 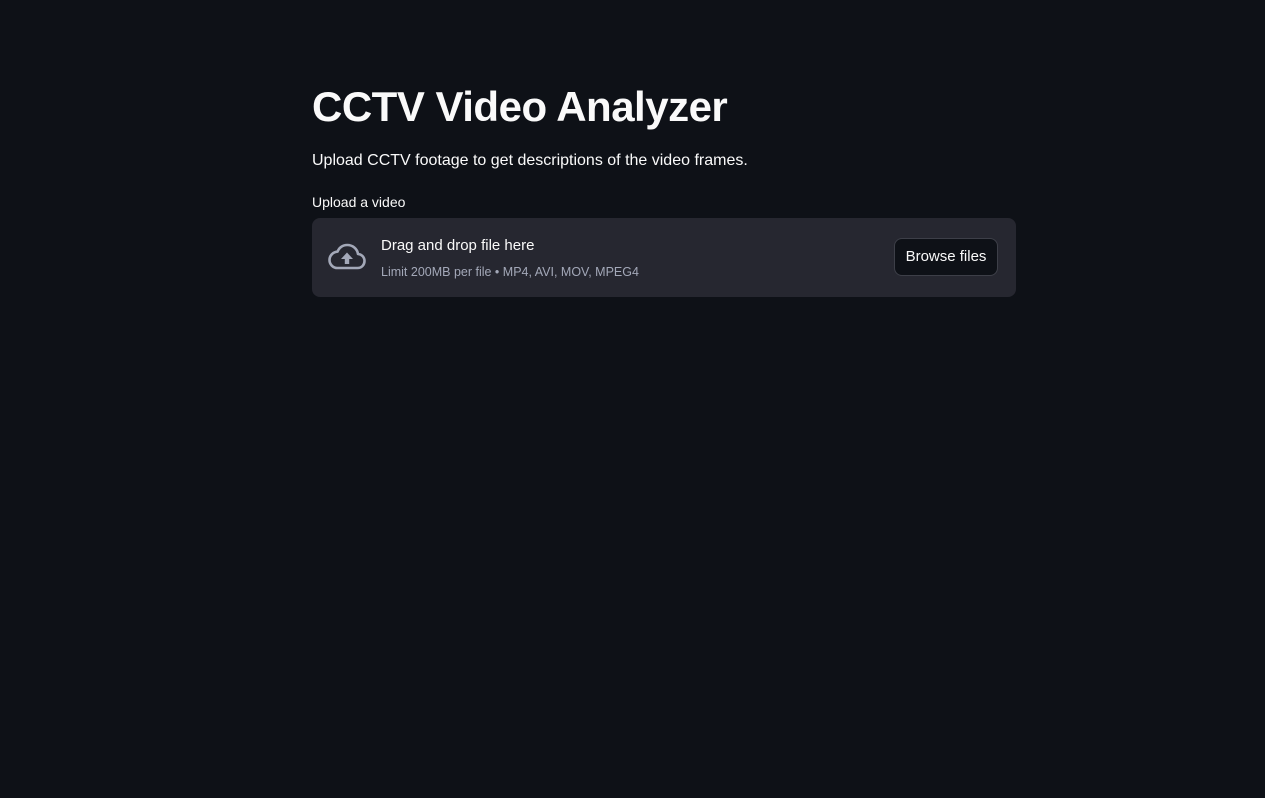 What do you see at coordinates (520, 106) in the screenshot?
I see `page-title: CCTV Video Analyzer` at bounding box center [520, 106].